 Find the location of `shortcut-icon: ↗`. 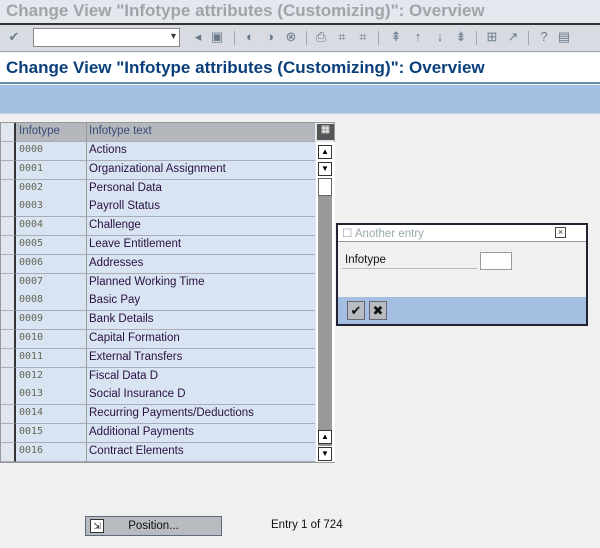

shortcut-icon: ↗ is located at coordinates (513, 37).